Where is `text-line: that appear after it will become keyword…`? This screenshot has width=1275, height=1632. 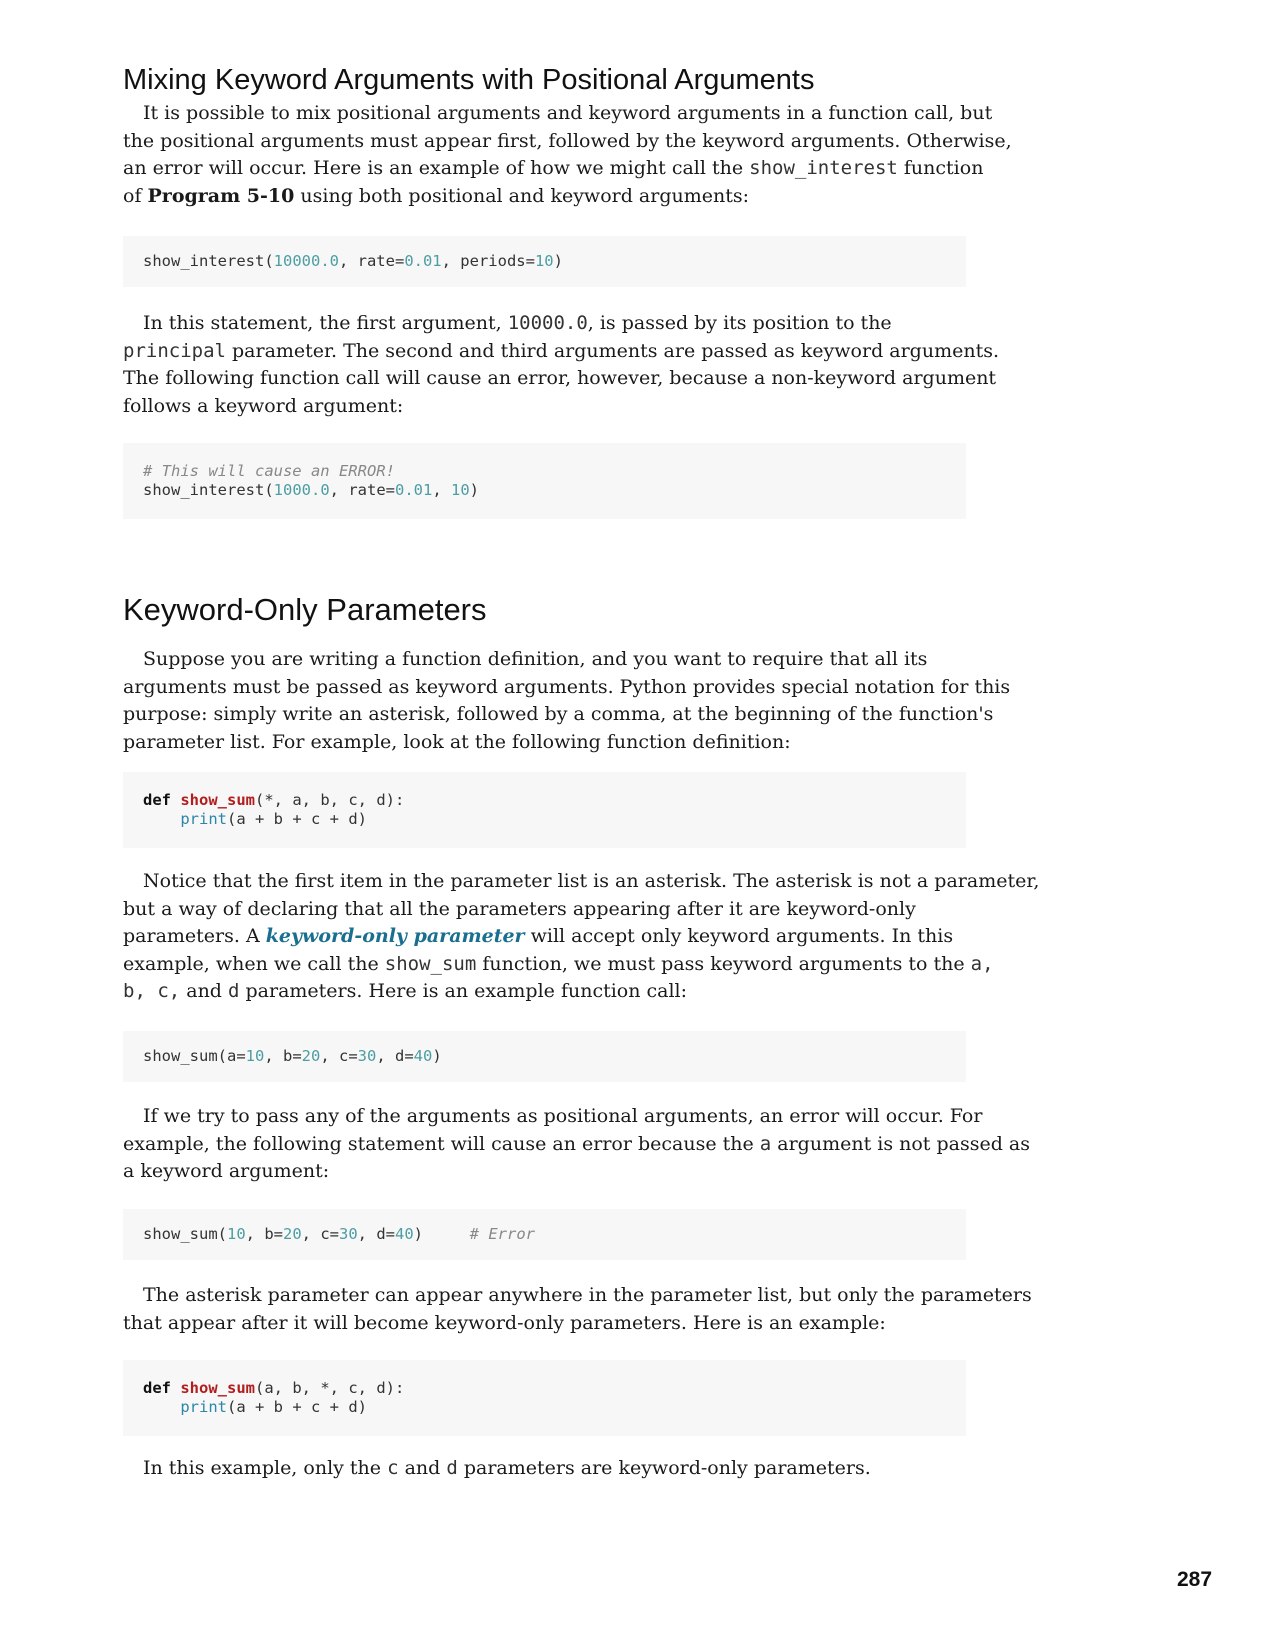 text-line: that appear after it will become keyword… is located at coordinates (504, 1322).